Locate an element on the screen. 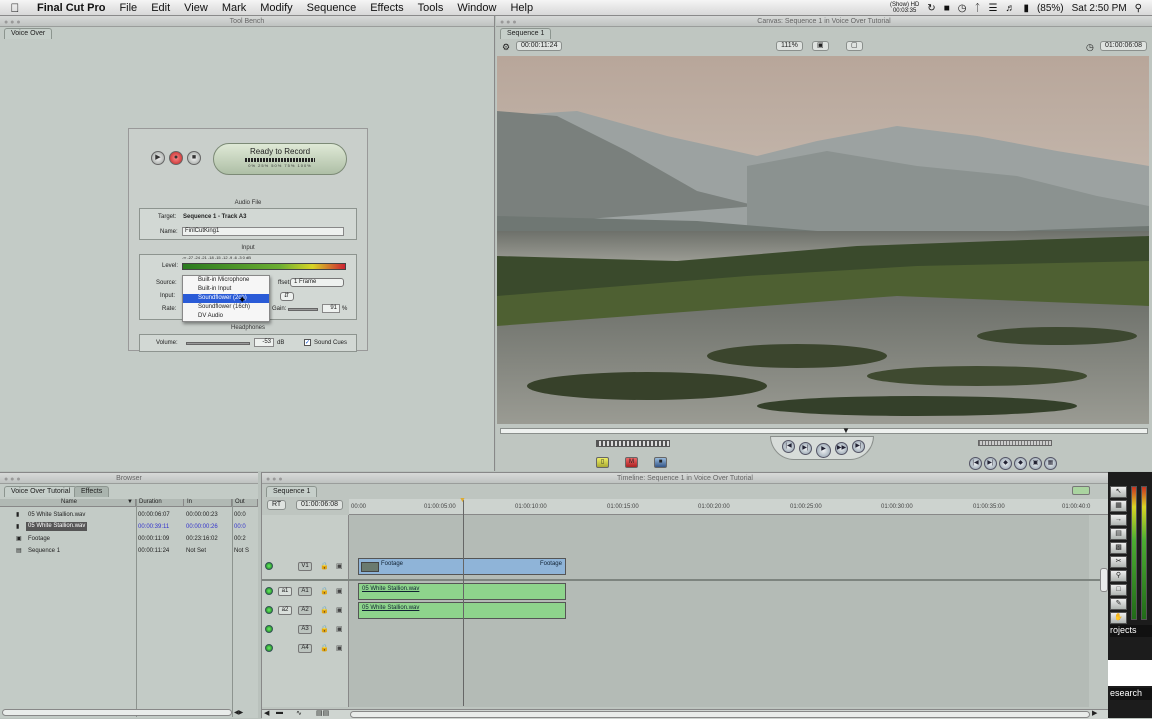 The width and height of the screenshot is (1152, 719). tool-bench-titlebar: ● ● ● Tool Bench is located at coordinates (247, 21).